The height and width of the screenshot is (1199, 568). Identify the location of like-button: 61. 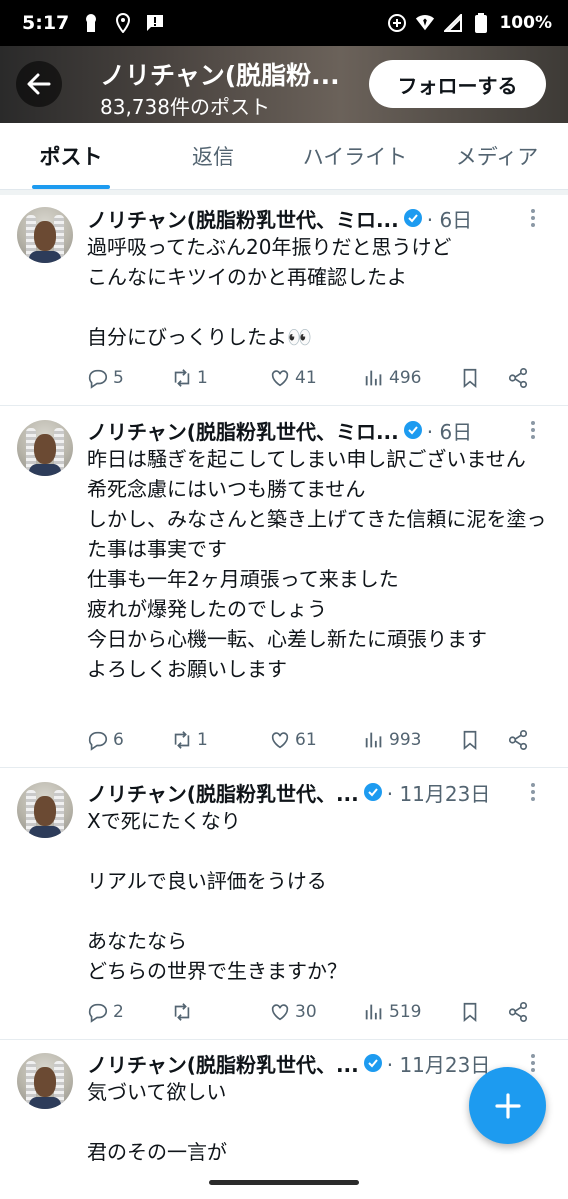
(316, 740).